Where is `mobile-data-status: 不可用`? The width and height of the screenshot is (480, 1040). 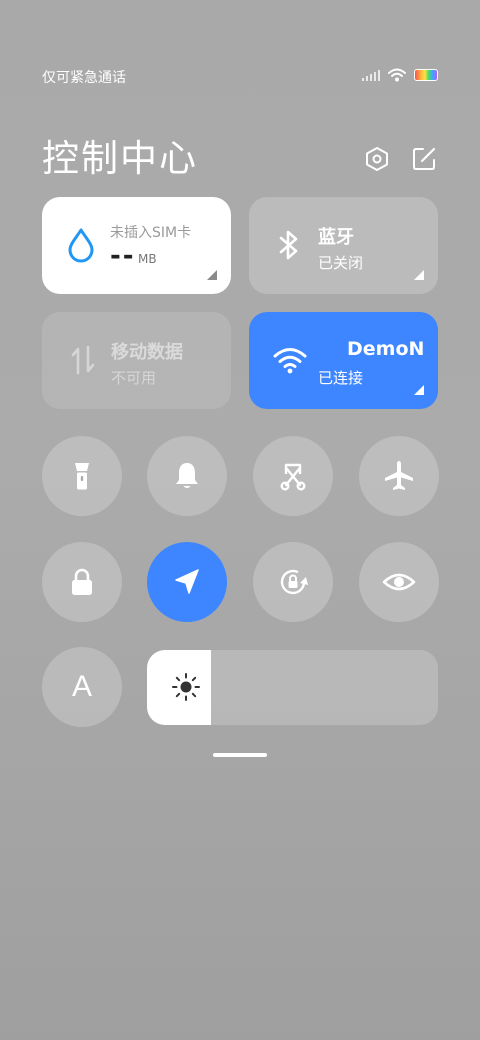 mobile-data-status: 不可用 is located at coordinates (134, 378).